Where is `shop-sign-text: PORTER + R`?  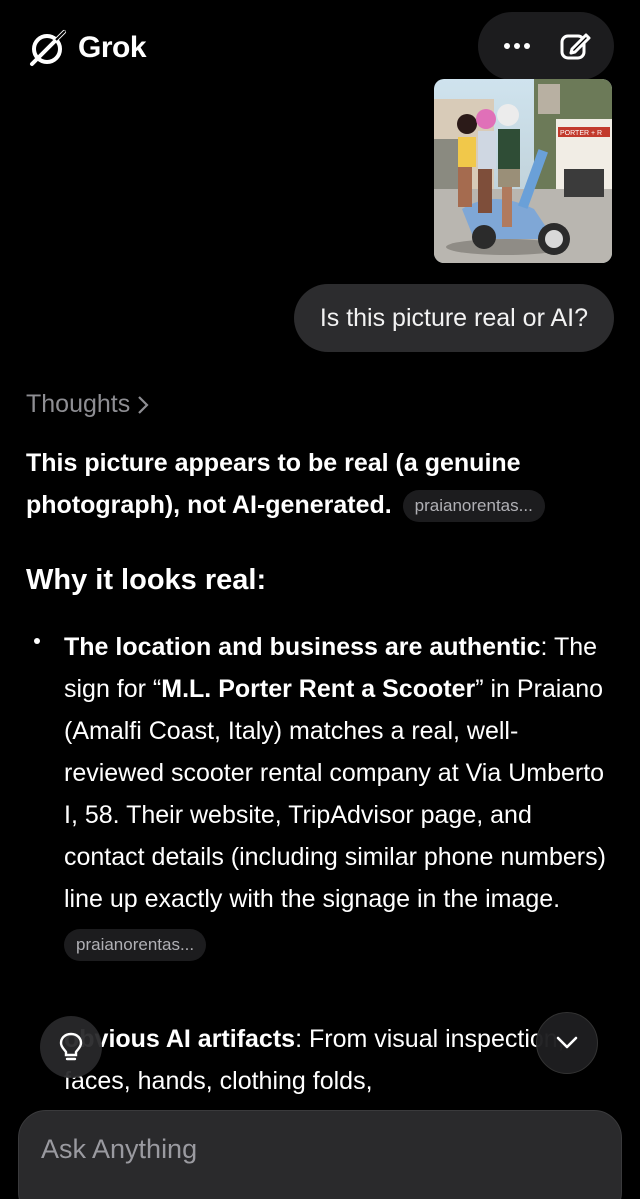 shop-sign-text: PORTER + R is located at coordinates (581, 133).